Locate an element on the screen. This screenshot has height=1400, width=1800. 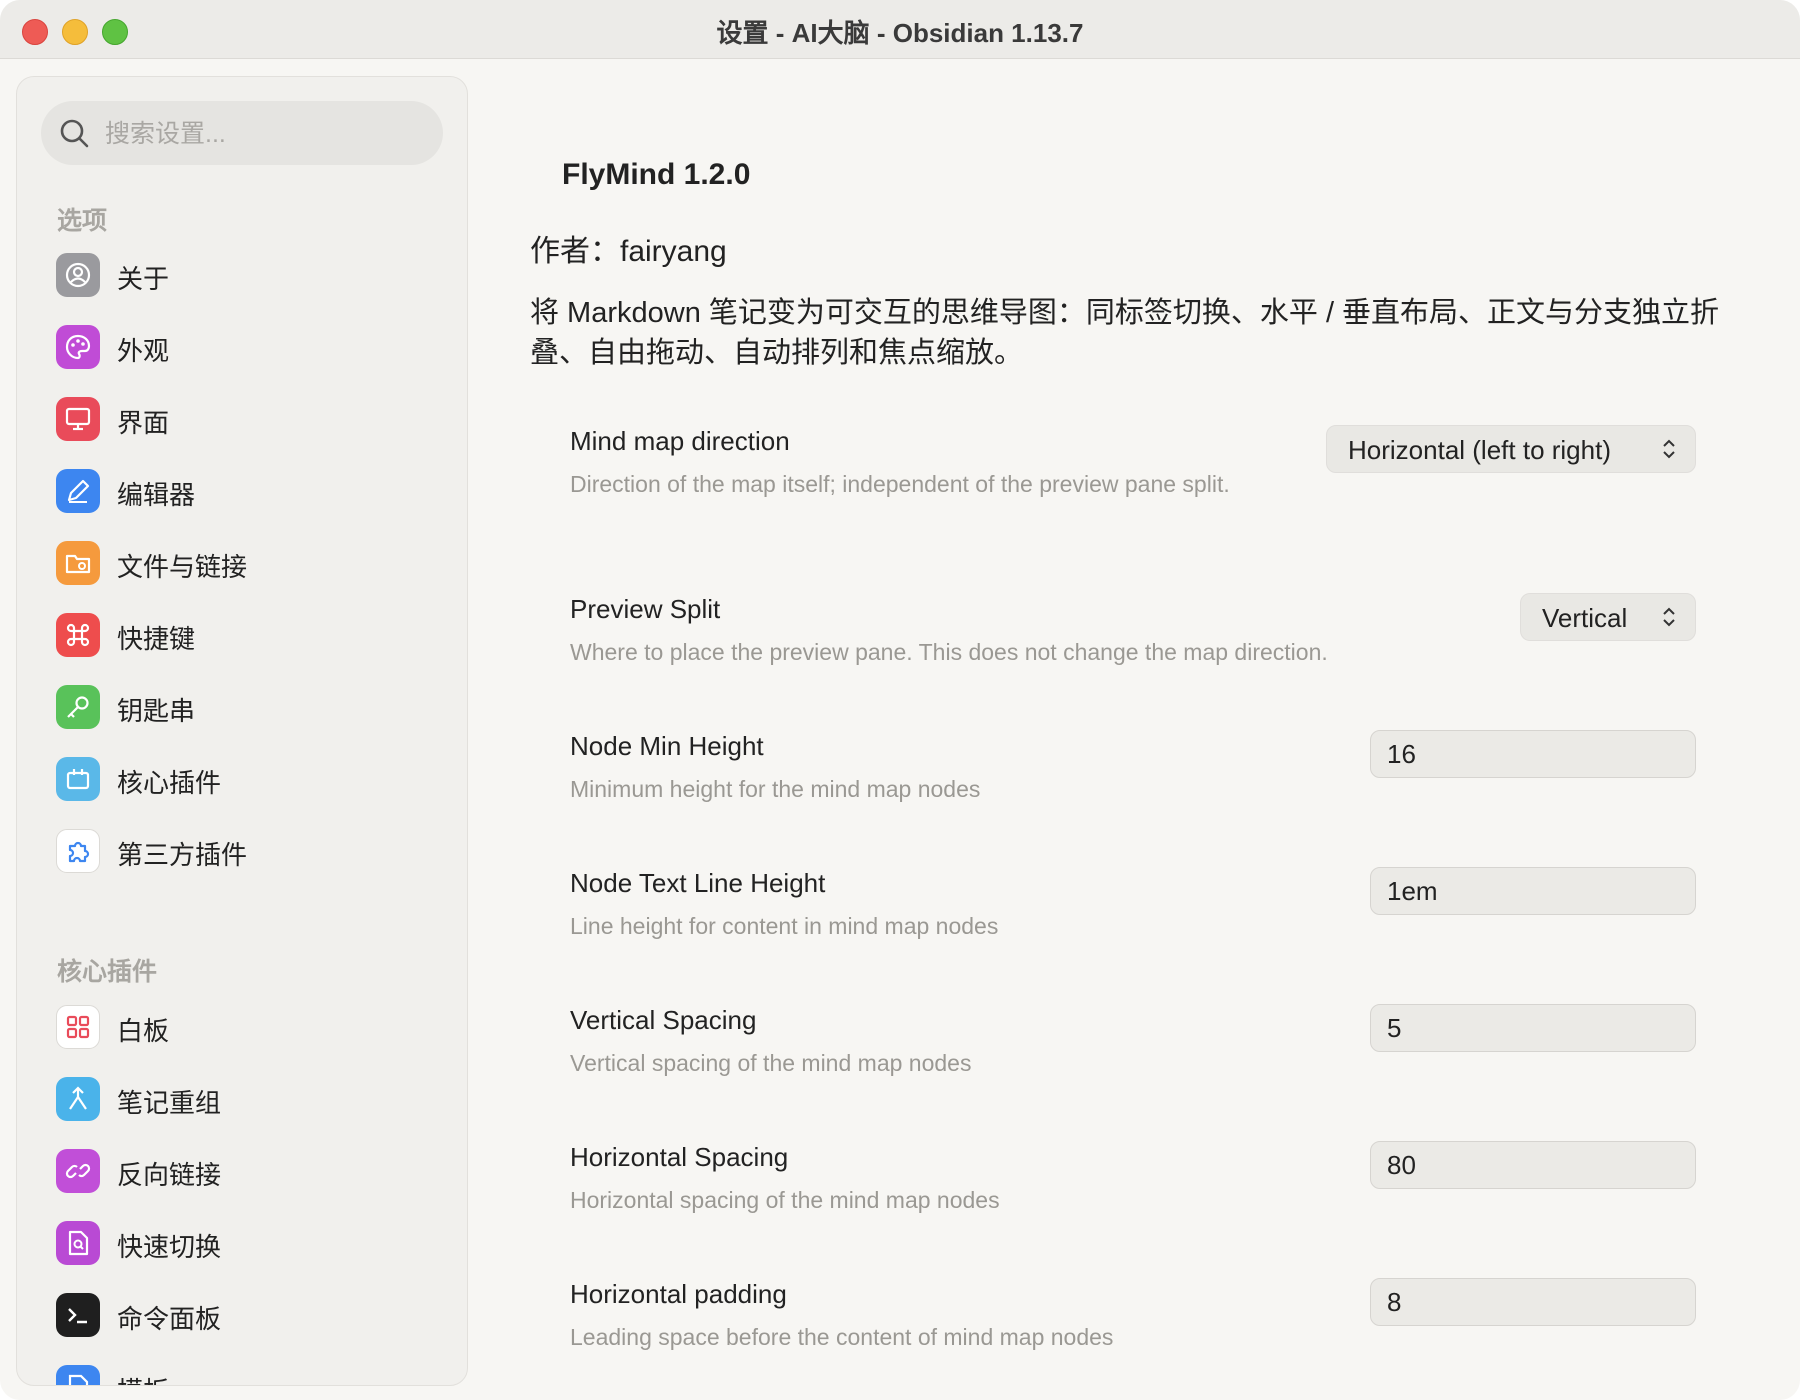
puzzle-icon is located at coordinates (78, 851).